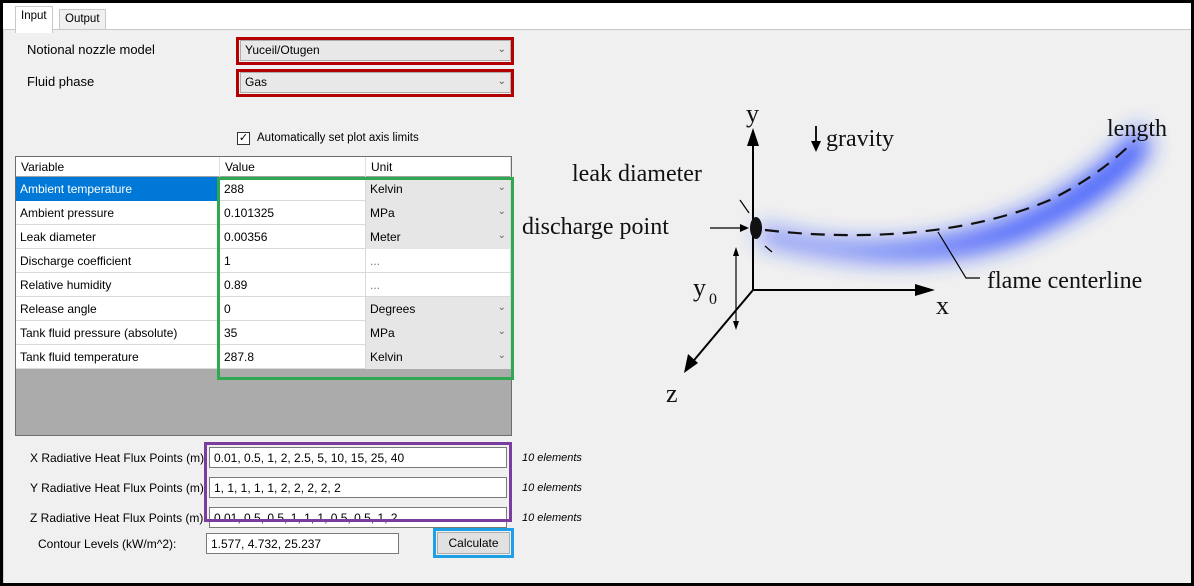  What do you see at coordinates (293, 167) in the screenshot?
I see `header-value: Value` at bounding box center [293, 167].